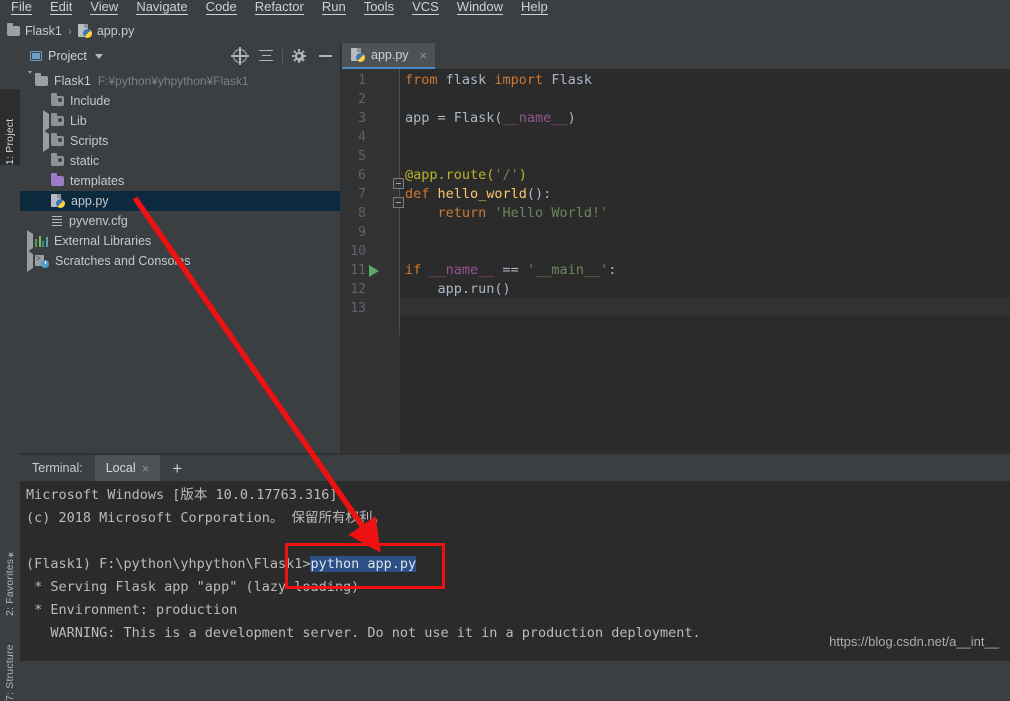 The width and height of the screenshot is (1010, 701). Describe the element at coordinates (522, 175) in the screenshot. I see `code-token: )` at that location.